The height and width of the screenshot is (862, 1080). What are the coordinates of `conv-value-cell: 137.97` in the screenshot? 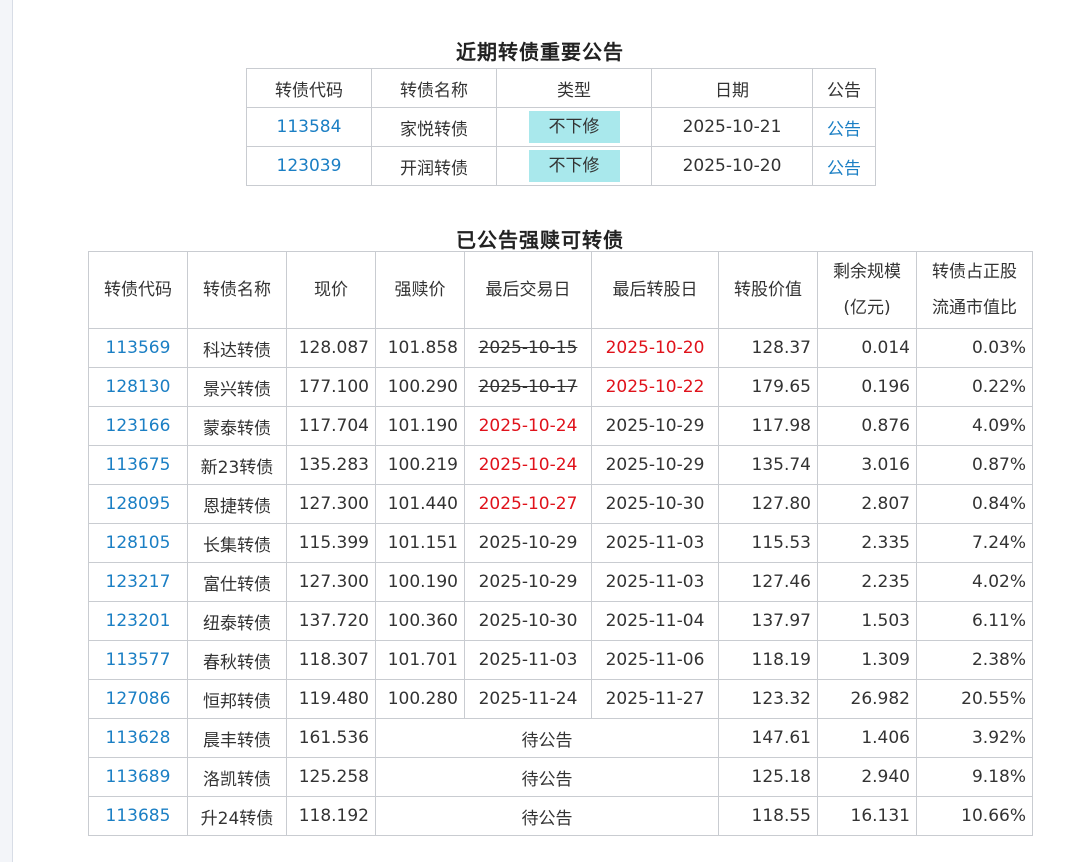 It's located at (768, 621).